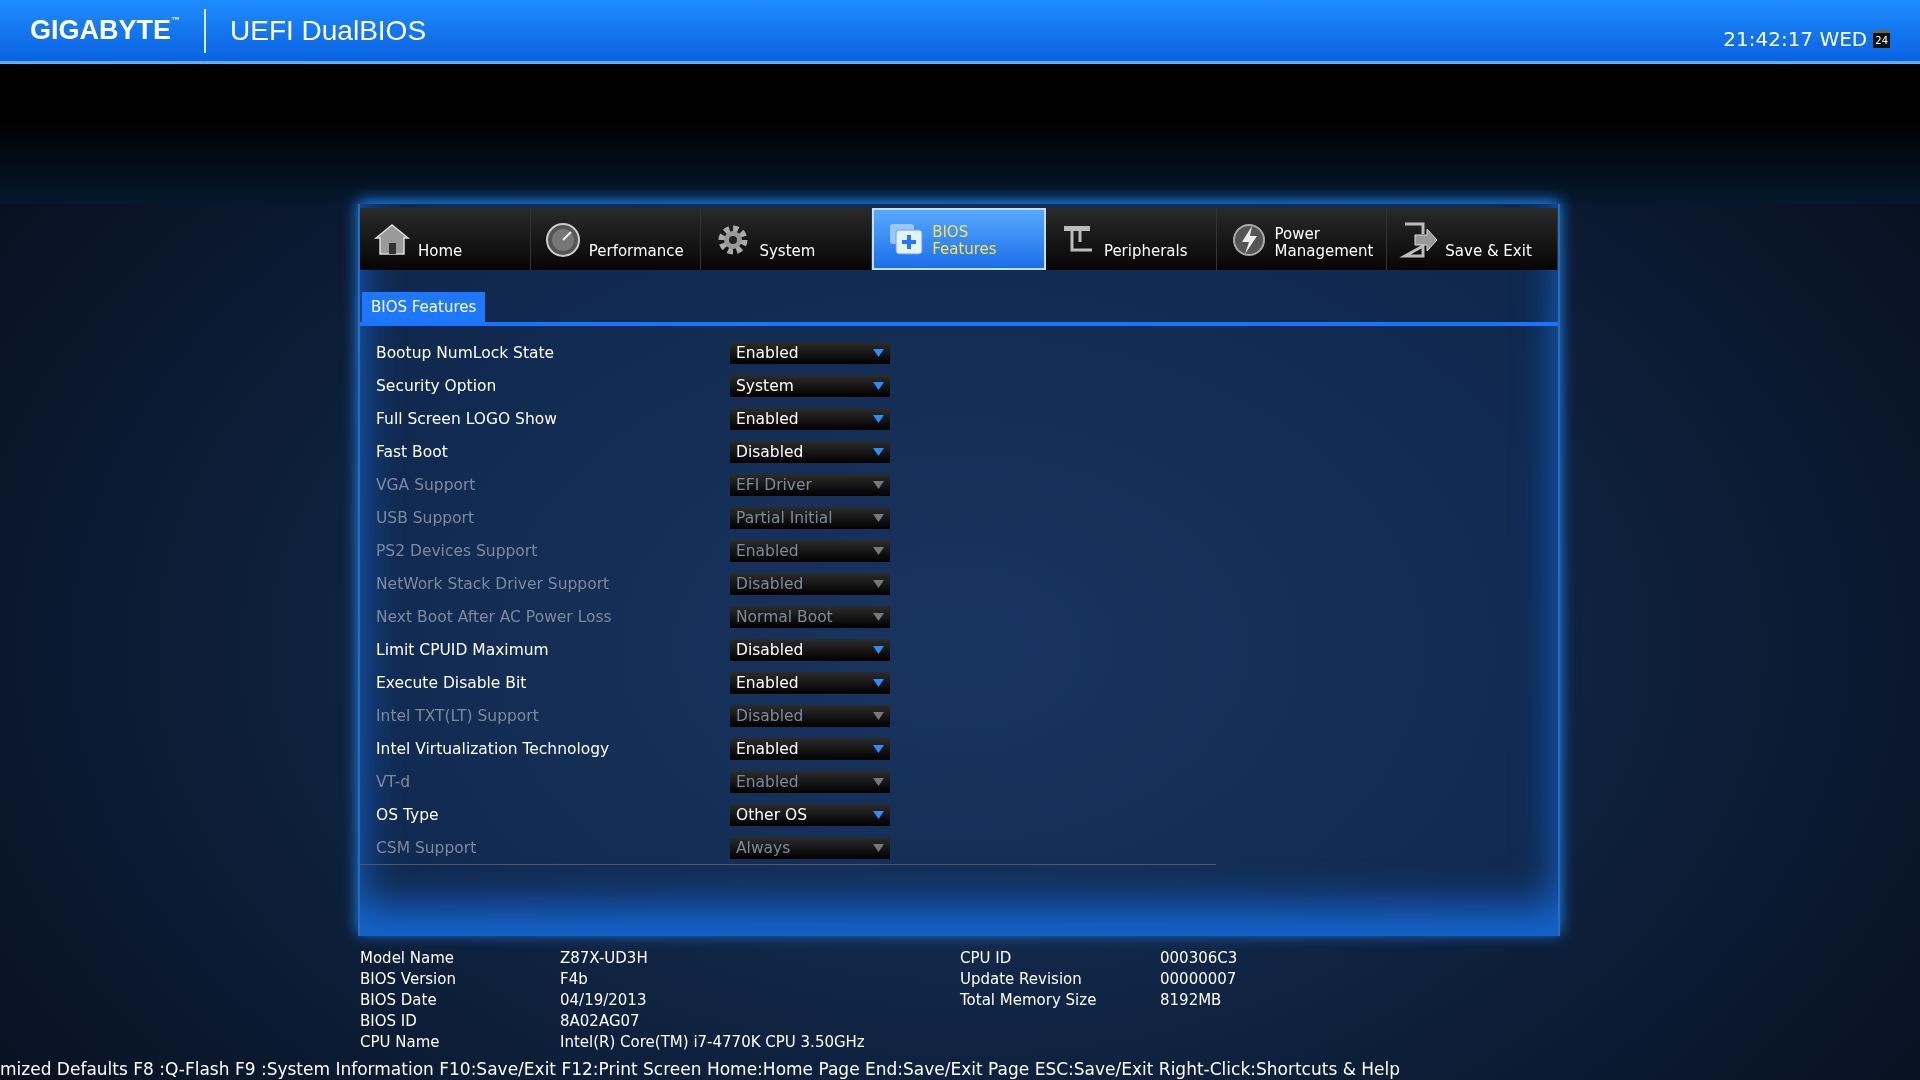 The height and width of the screenshot is (1080, 1920). I want to click on setting-label: PS2 Devices Support, so click(457, 550).